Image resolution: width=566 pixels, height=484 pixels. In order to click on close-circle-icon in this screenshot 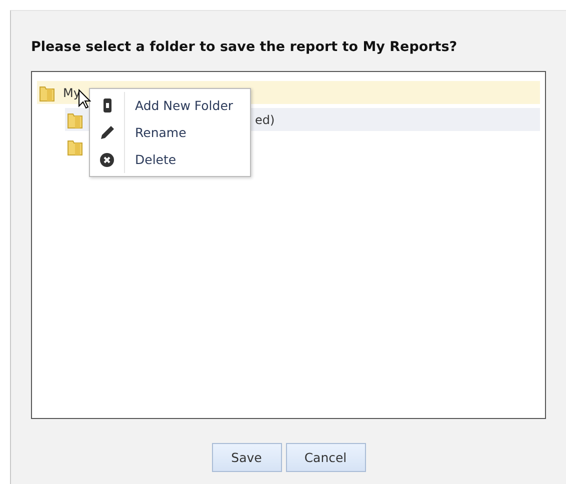, I will do `click(107, 159)`.